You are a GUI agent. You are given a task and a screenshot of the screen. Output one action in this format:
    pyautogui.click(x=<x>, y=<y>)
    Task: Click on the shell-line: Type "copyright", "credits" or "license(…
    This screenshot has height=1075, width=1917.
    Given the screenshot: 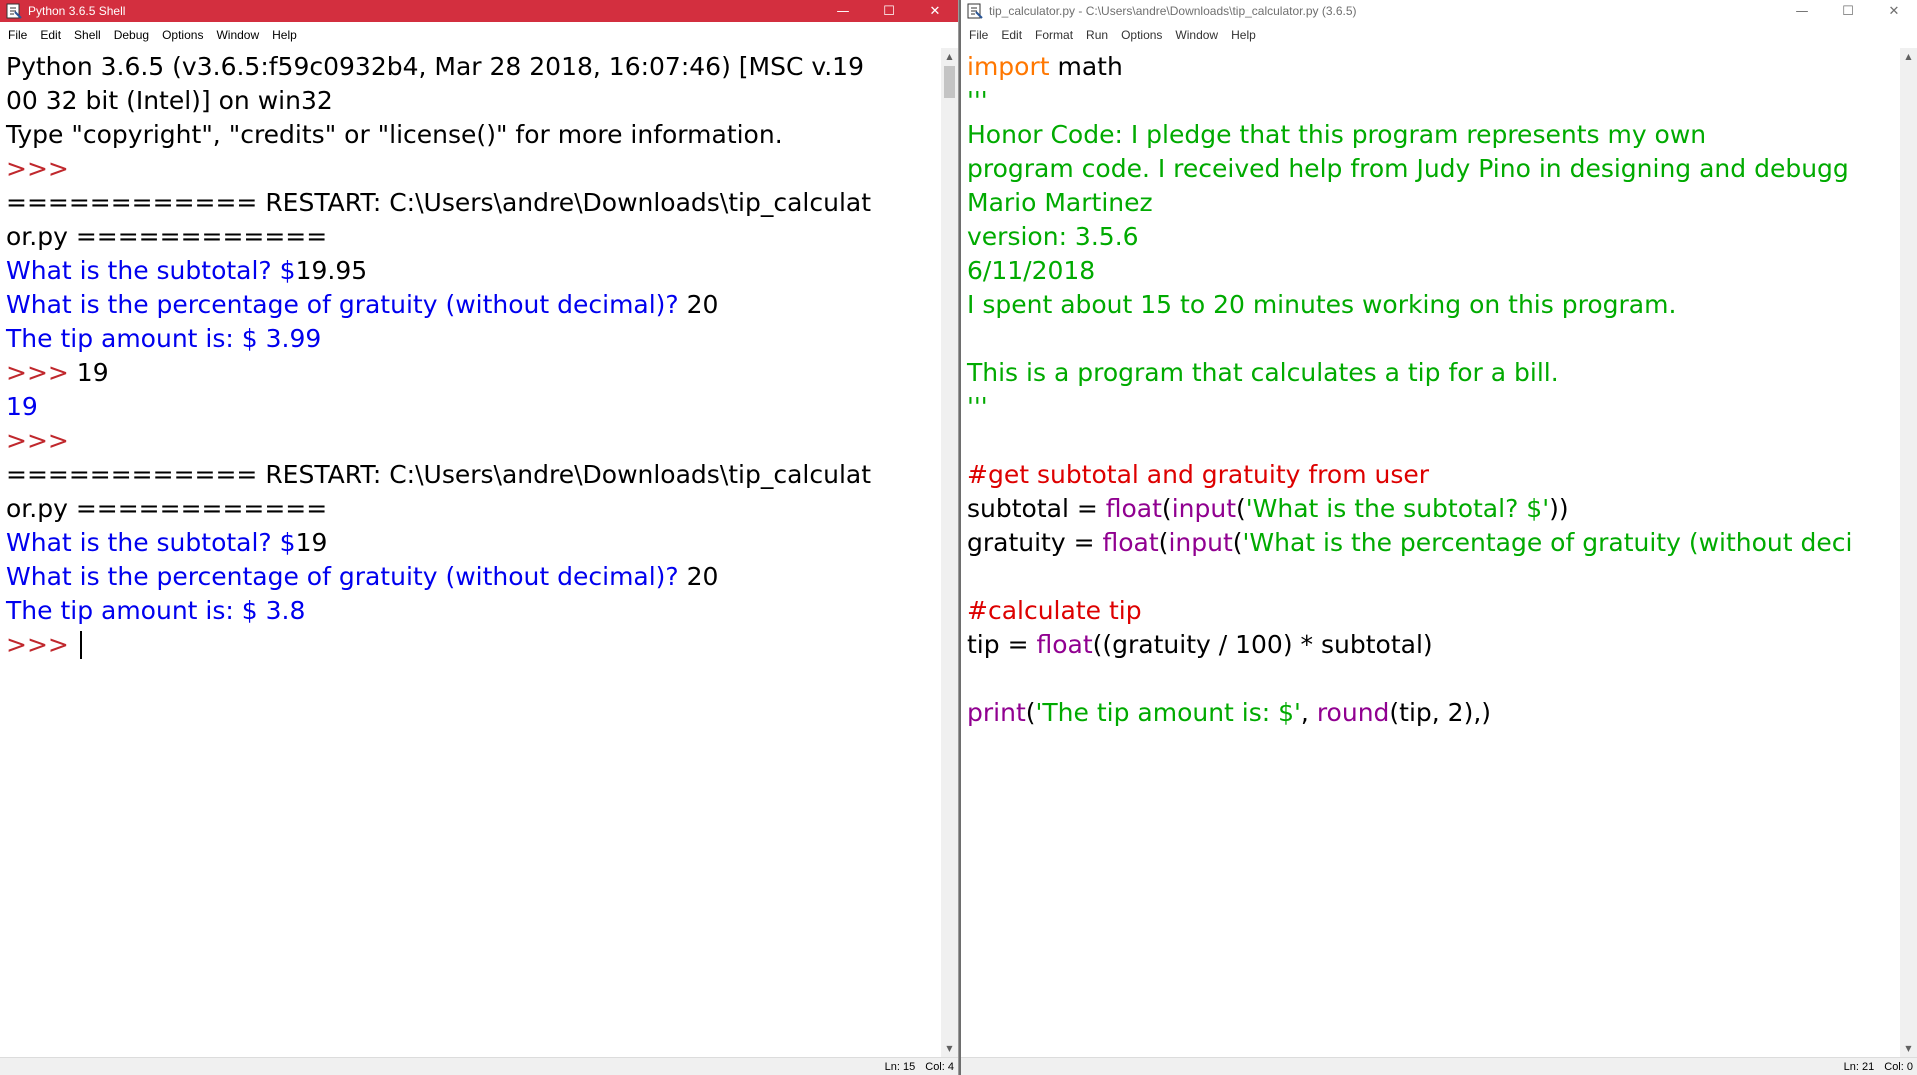 What is the action you would take?
    pyautogui.click(x=473, y=135)
    